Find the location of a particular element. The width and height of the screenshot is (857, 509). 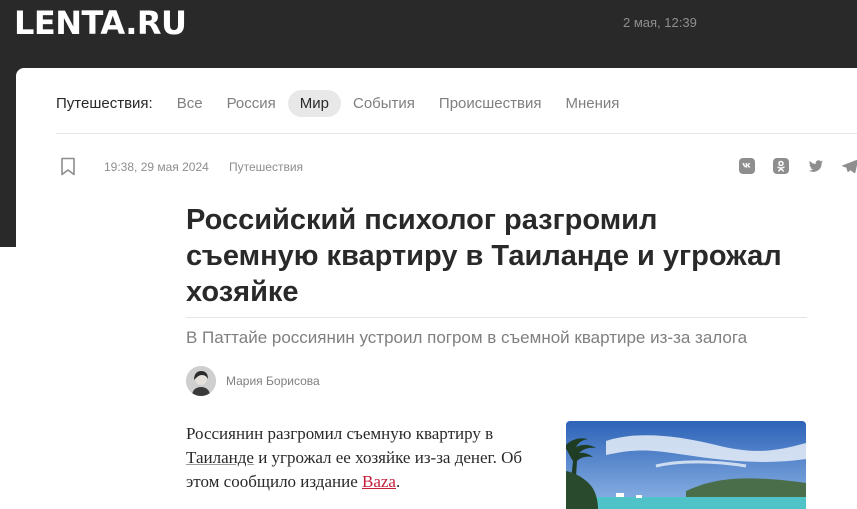

article-photo is located at coordinates (686, 465).